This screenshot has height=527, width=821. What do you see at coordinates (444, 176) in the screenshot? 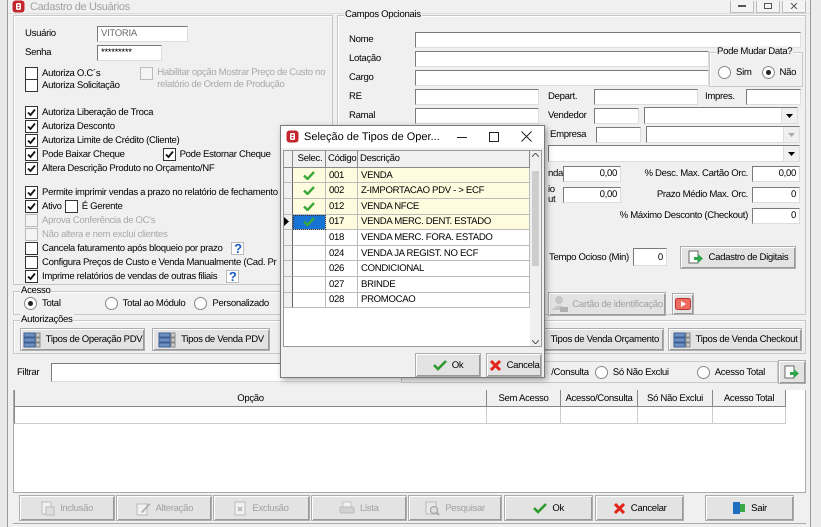
I see `table-cell: VENDA` at bounding box center [444, 176].